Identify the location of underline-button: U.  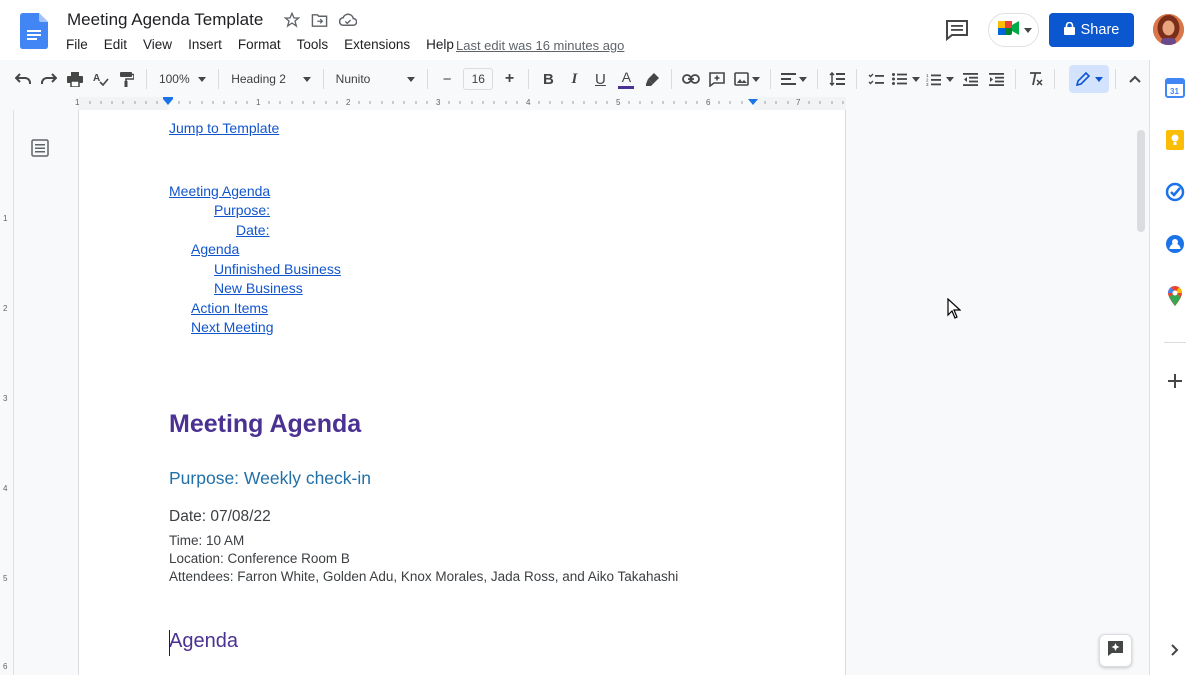
(600, 79).